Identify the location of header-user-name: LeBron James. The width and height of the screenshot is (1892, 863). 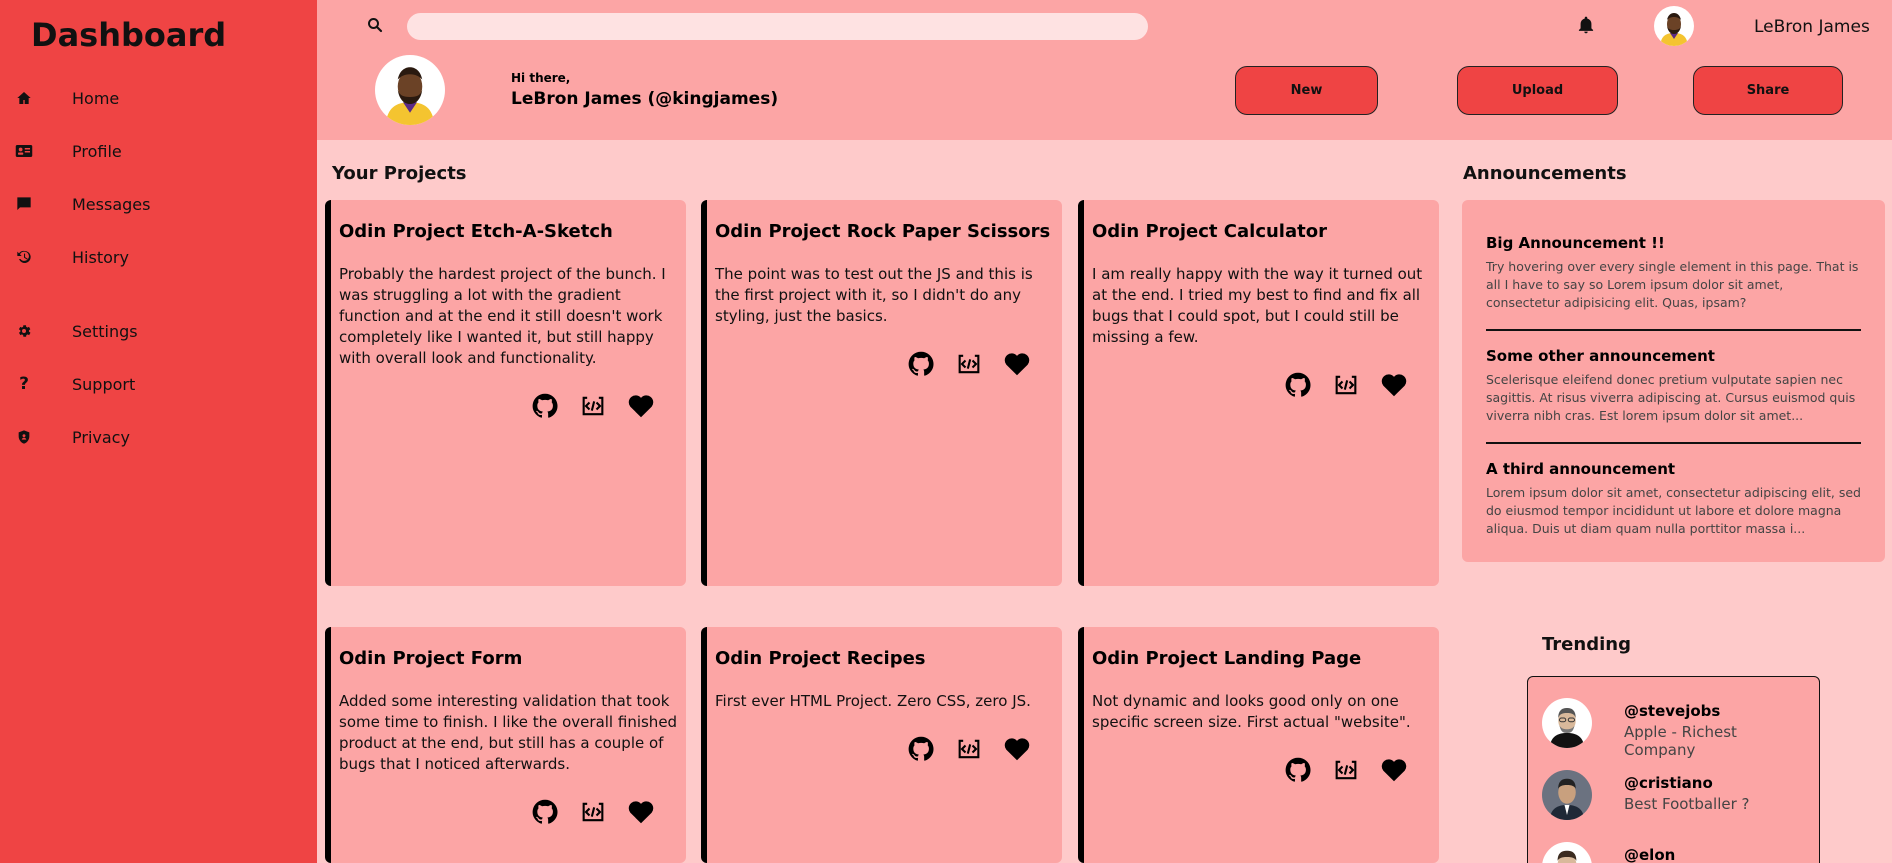
(1812, 27).